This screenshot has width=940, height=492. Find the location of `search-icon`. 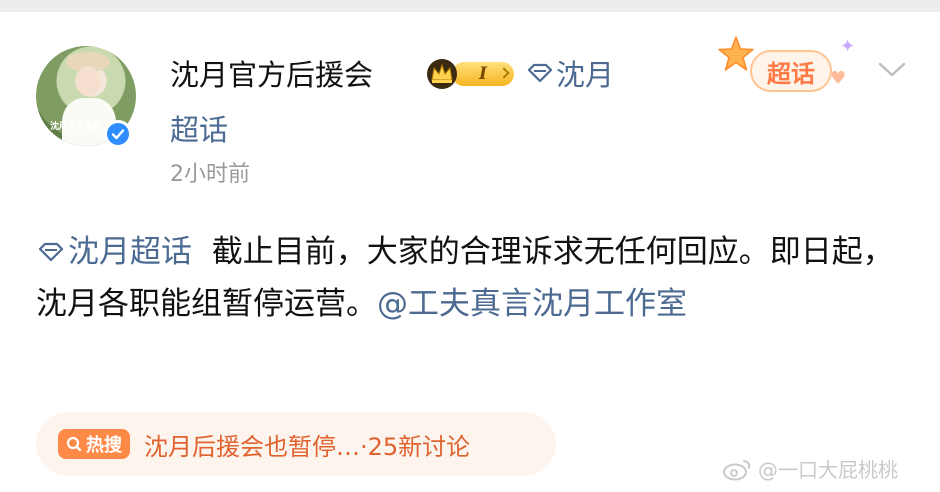

search-icon is located at coordinates (74, 444).